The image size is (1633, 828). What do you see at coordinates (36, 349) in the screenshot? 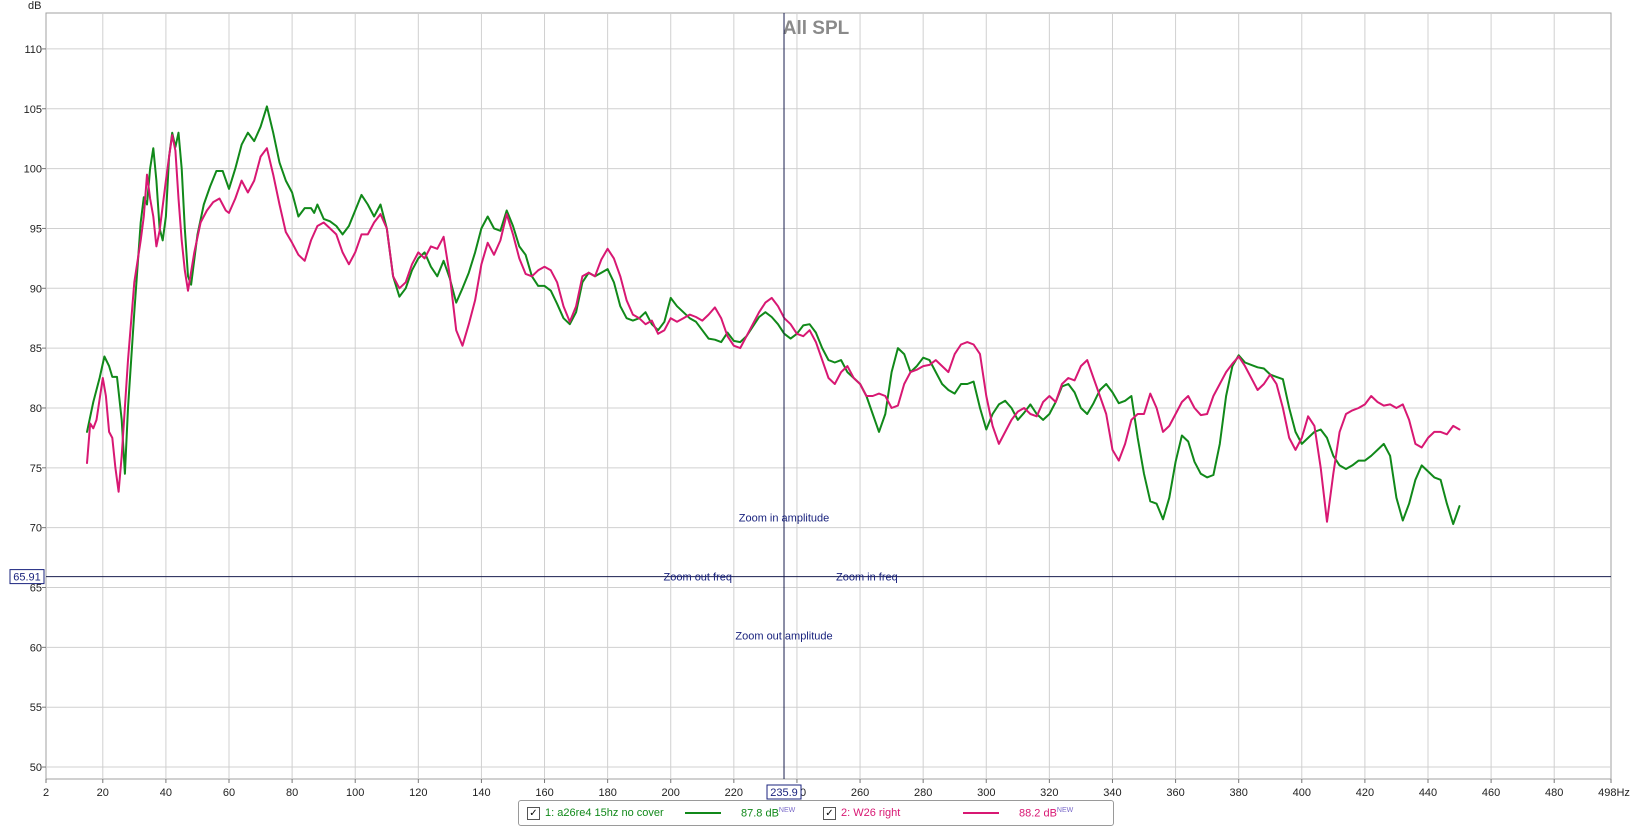
I see `y-tick-label: 85` at bounding box center [36, 349].